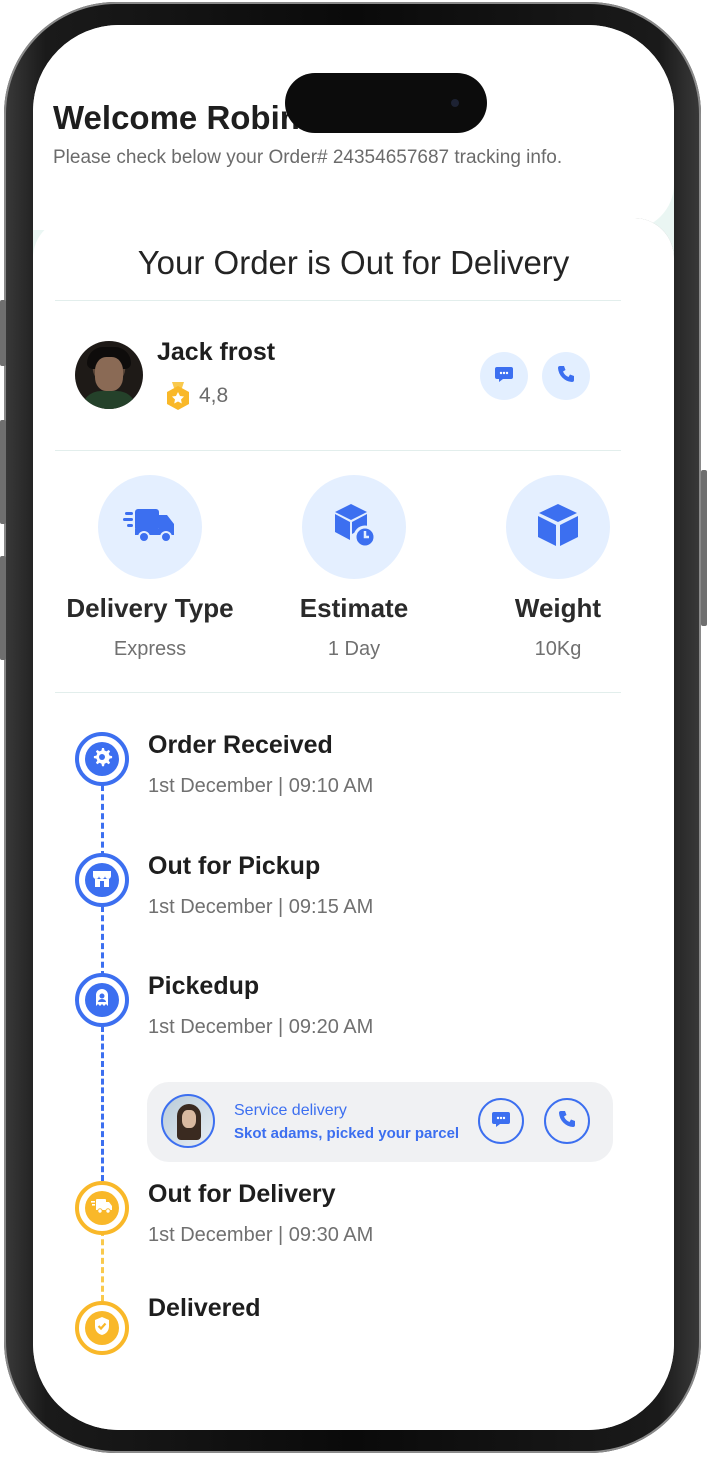  I want to click on chat-button, so click(504, 376).